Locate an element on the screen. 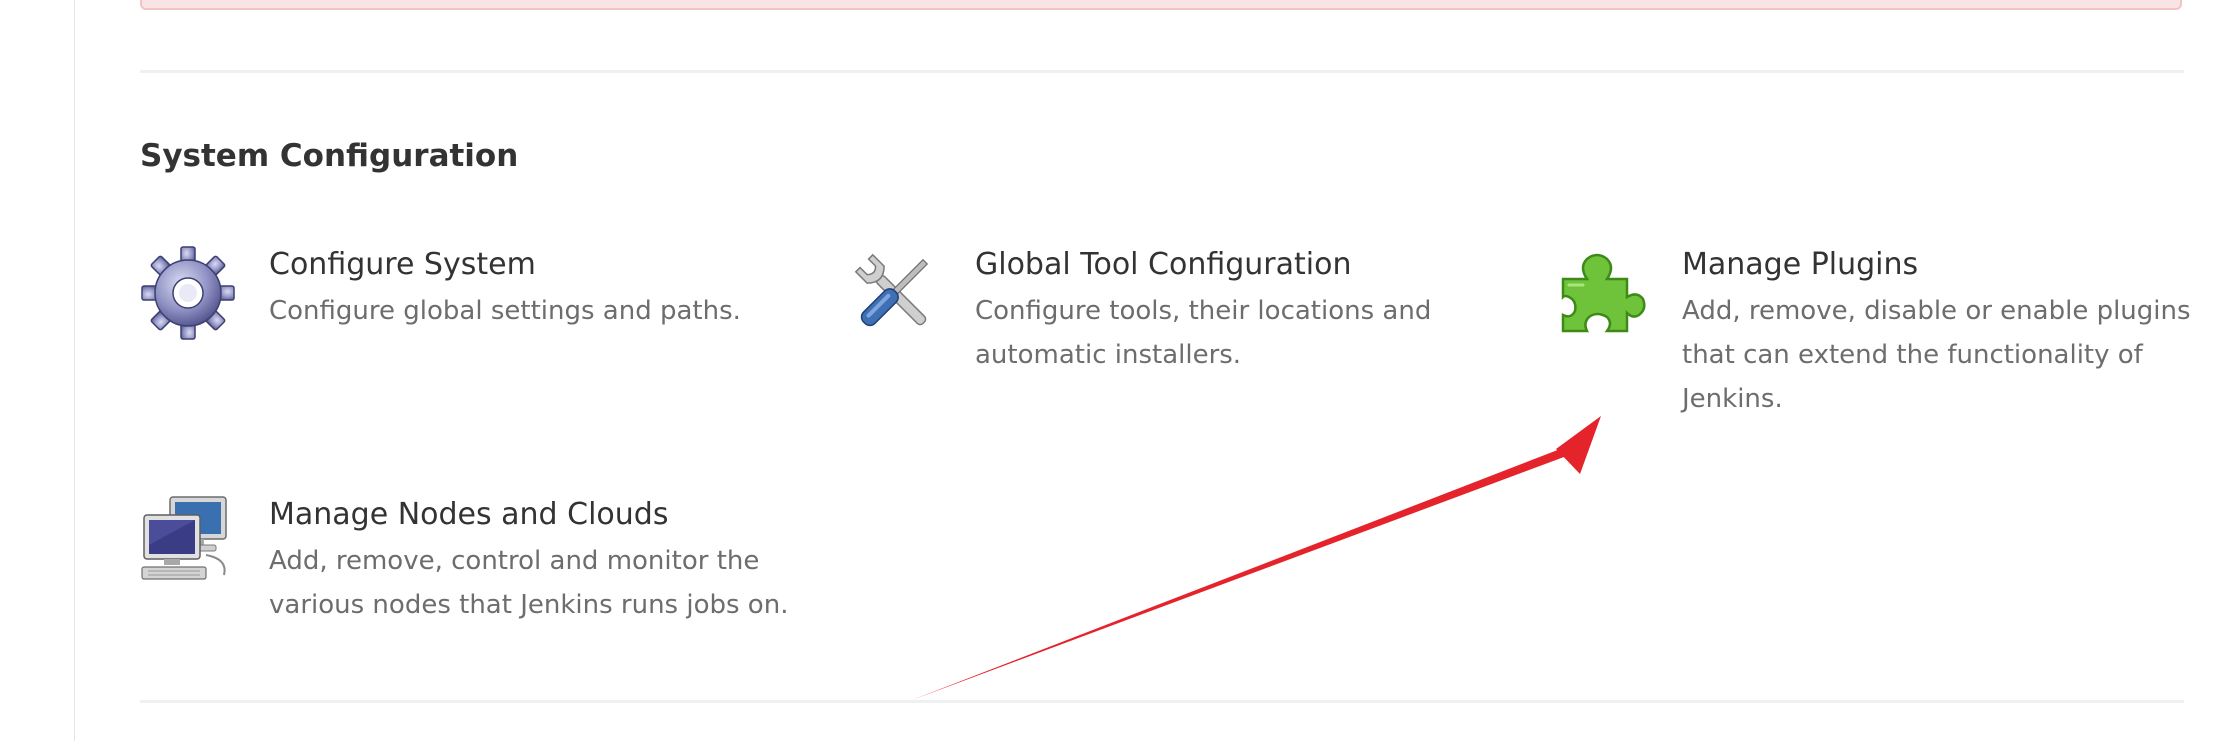 Image resolution: width=2232 pixels, height=741 pixels. tile-title: Manage Plugins is located at coordinates (1800, 265).